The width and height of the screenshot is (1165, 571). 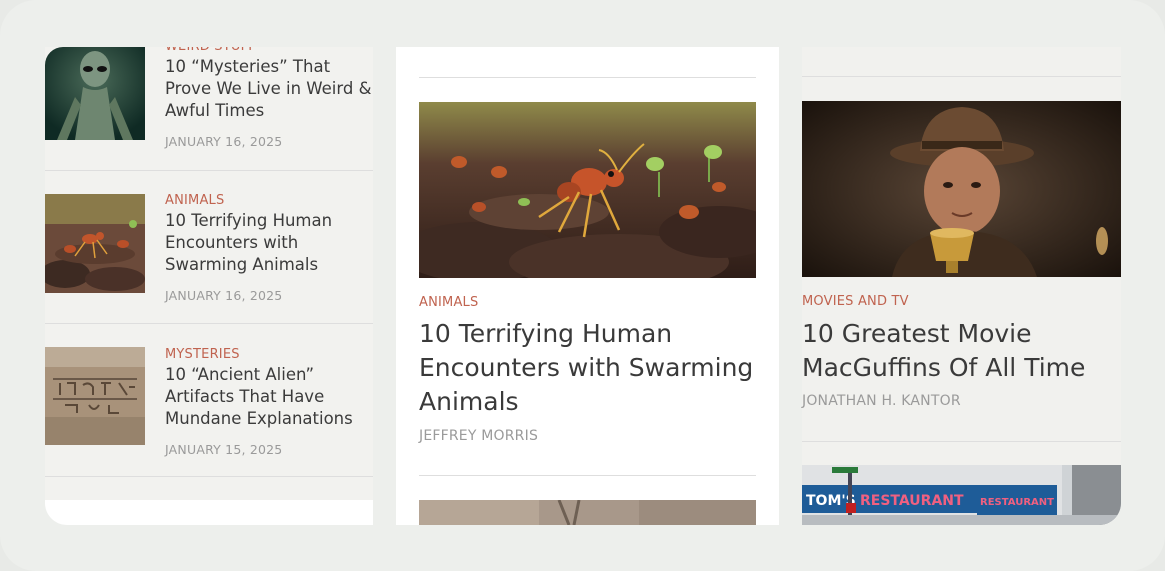 What do you see at coordinates (587, 190) in the screenshot?
I see `featured-image` at bounding box center [587, 190].